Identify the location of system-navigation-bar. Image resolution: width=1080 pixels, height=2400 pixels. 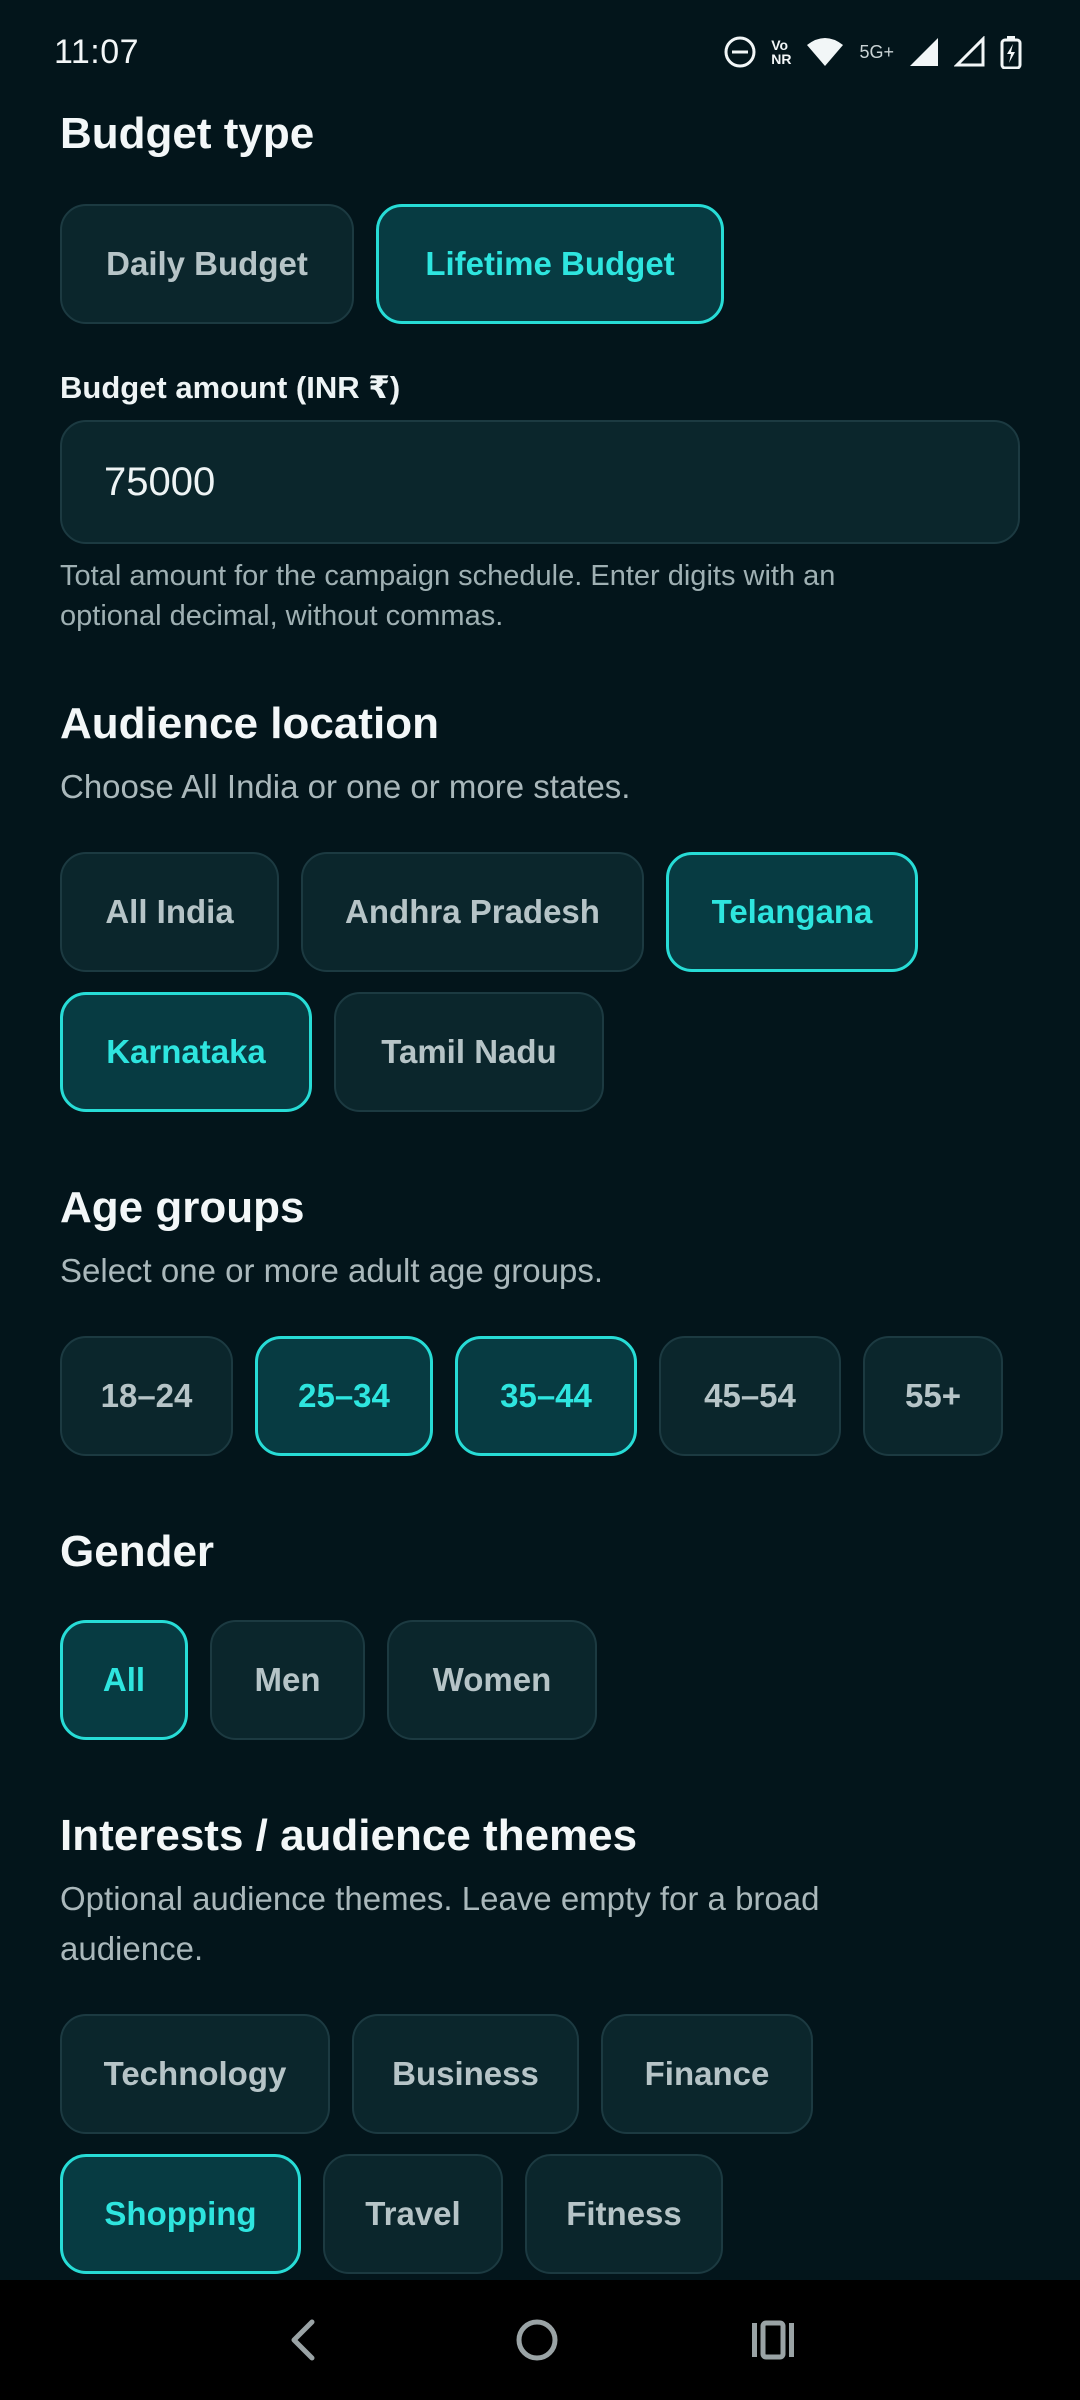
(540, 2340).